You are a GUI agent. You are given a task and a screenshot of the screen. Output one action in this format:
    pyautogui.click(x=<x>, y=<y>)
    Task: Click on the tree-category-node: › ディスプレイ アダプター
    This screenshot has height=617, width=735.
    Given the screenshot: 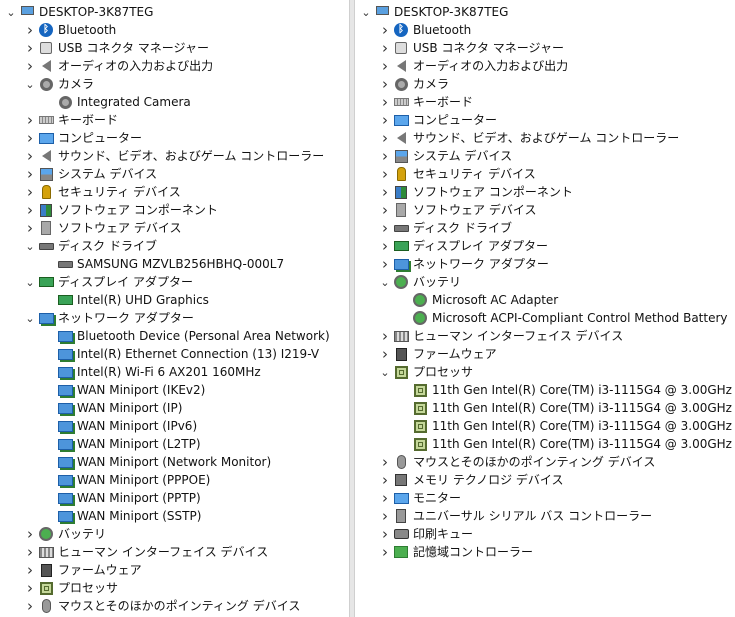 What is the action you would take?
    pyautogui.click(x=463, y=246)
    